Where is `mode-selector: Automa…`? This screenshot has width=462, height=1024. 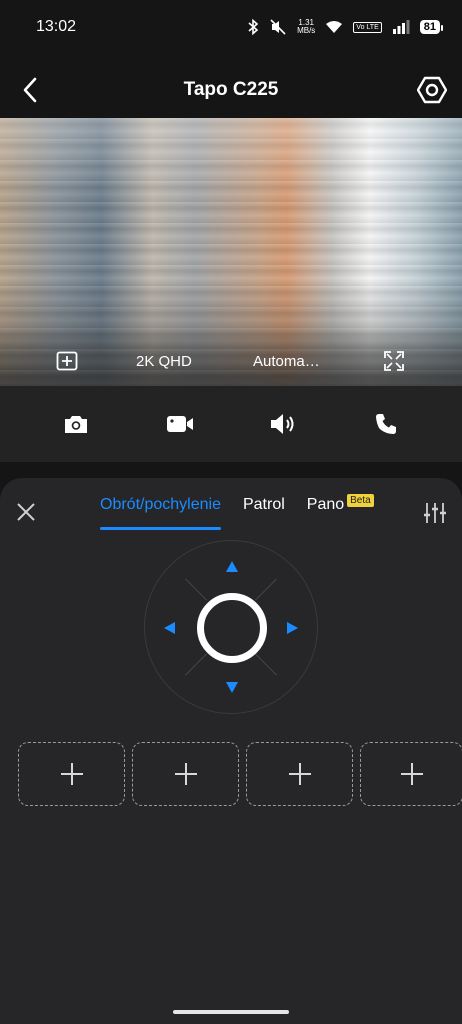 mode-selector: Automa… is located at coordinates (286, 361).